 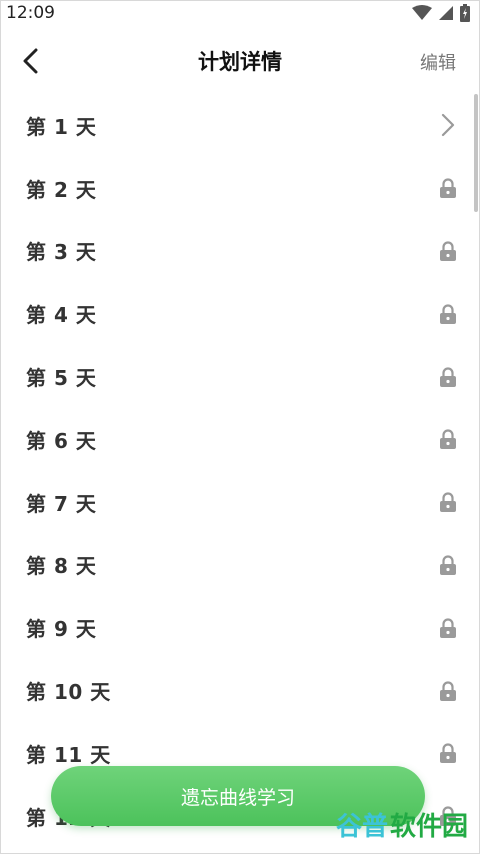 What do you see at coordinates (476, 153) in the screenshot?
I see `scrollbar` at bounding box center [476, 153].